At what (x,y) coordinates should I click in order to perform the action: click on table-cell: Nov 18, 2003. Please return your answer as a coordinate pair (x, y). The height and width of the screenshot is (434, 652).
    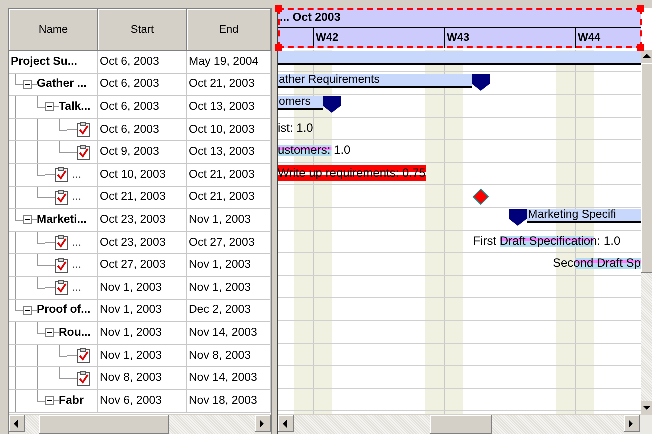
    Looking at the image, I should click on (229, 401).